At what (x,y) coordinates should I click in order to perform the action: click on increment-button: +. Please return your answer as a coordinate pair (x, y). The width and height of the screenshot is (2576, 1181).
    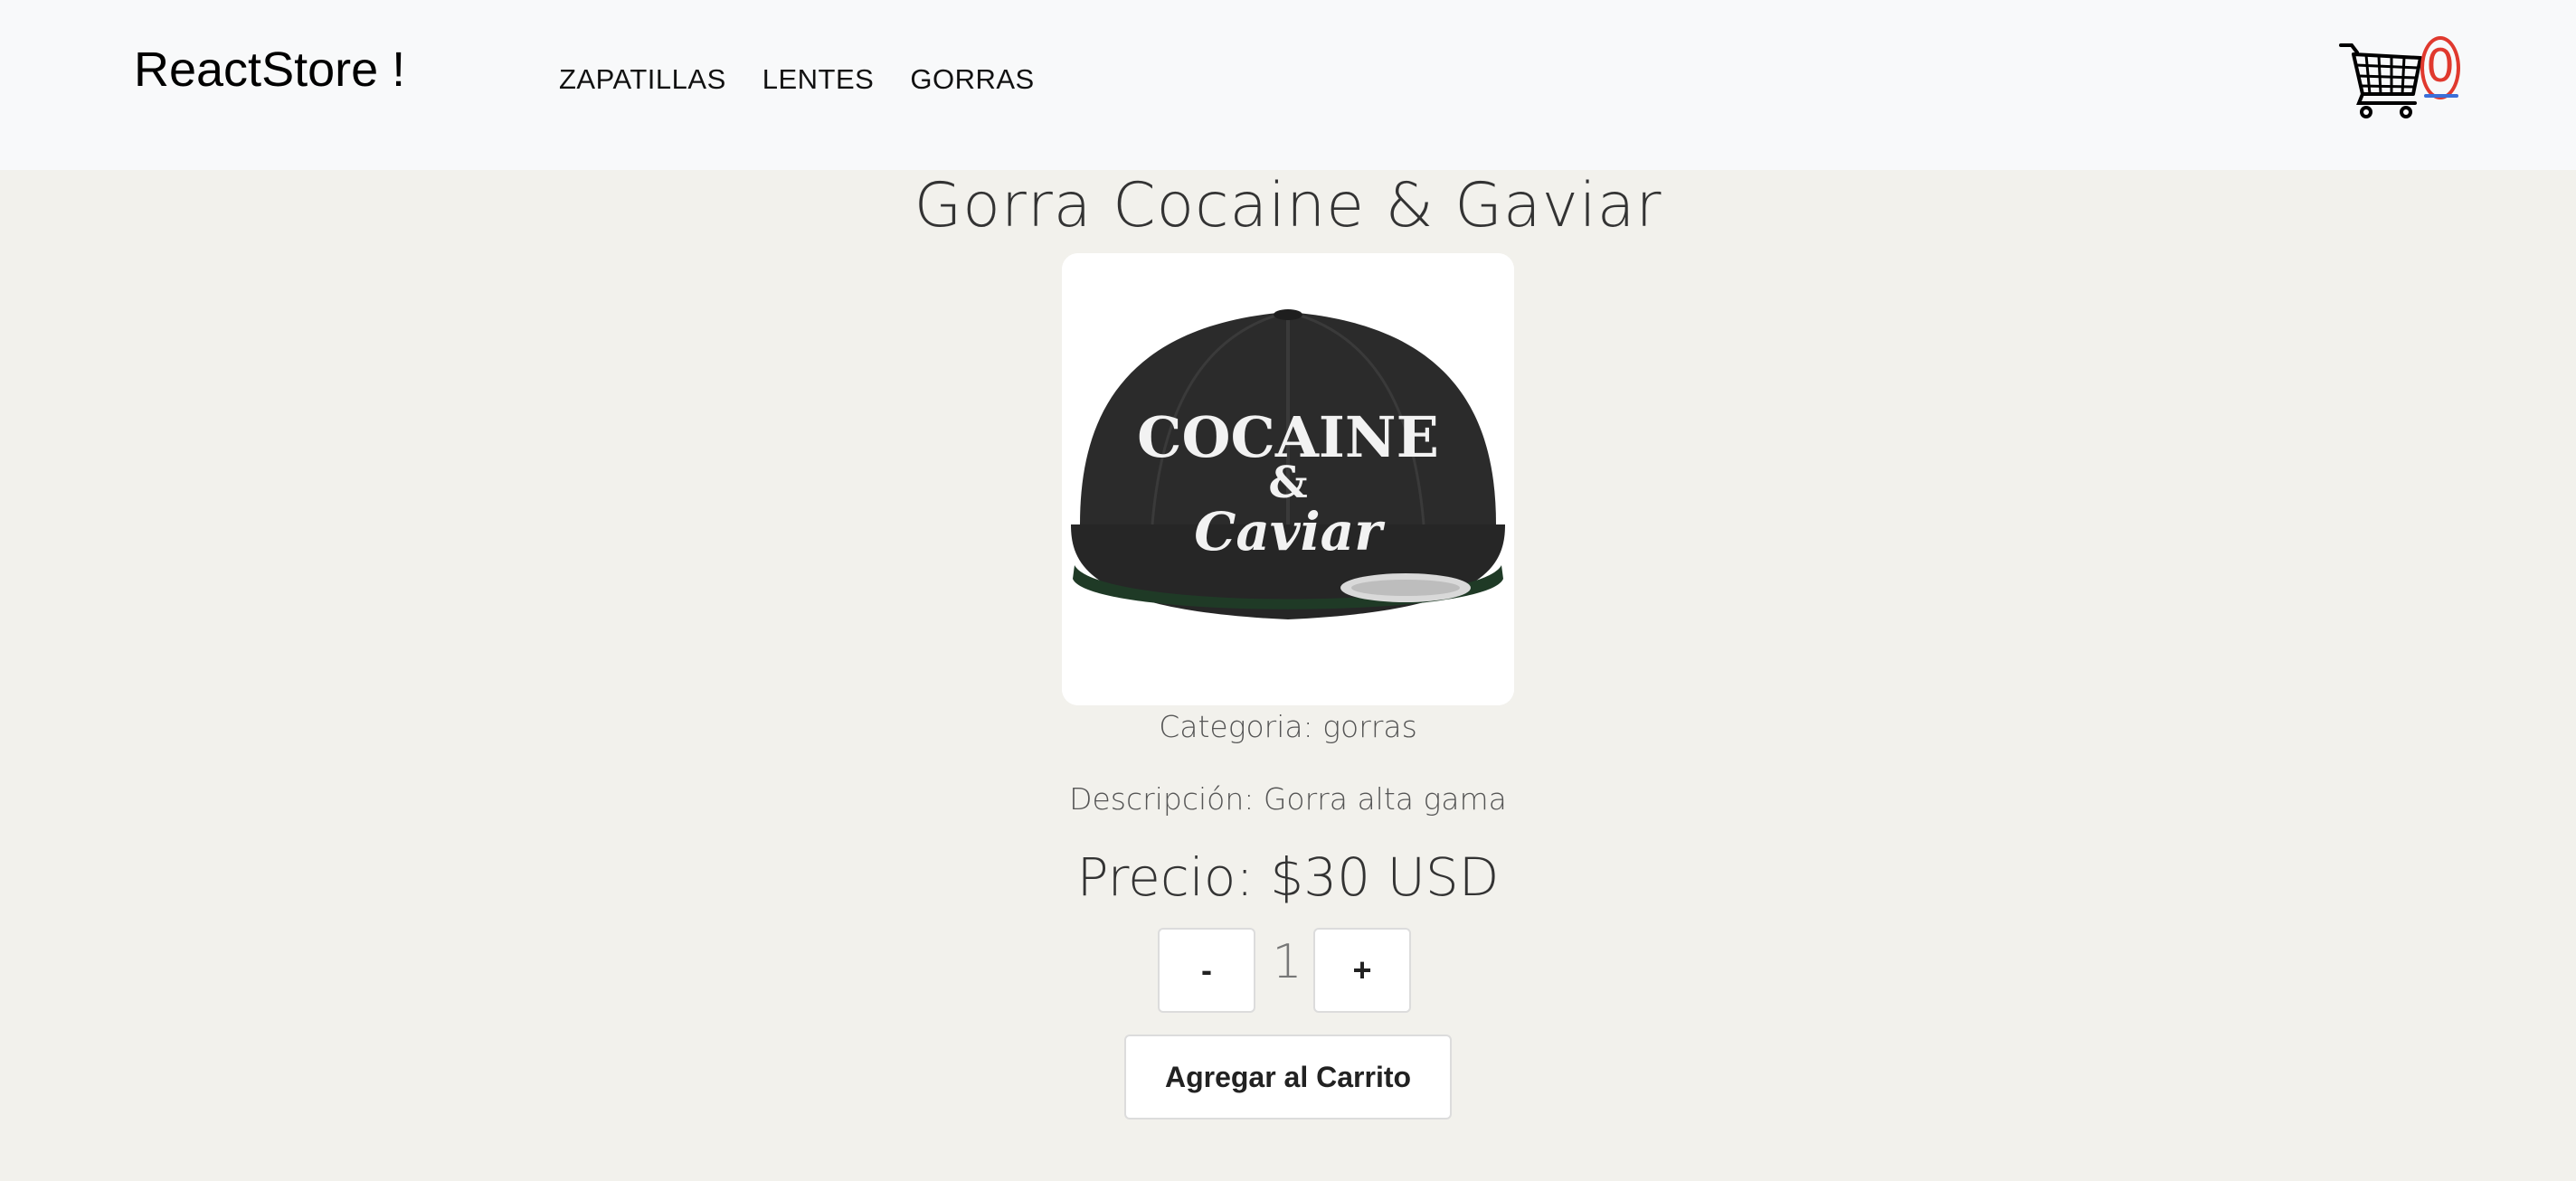
    Looking at the image, I should click on (1362, 971).